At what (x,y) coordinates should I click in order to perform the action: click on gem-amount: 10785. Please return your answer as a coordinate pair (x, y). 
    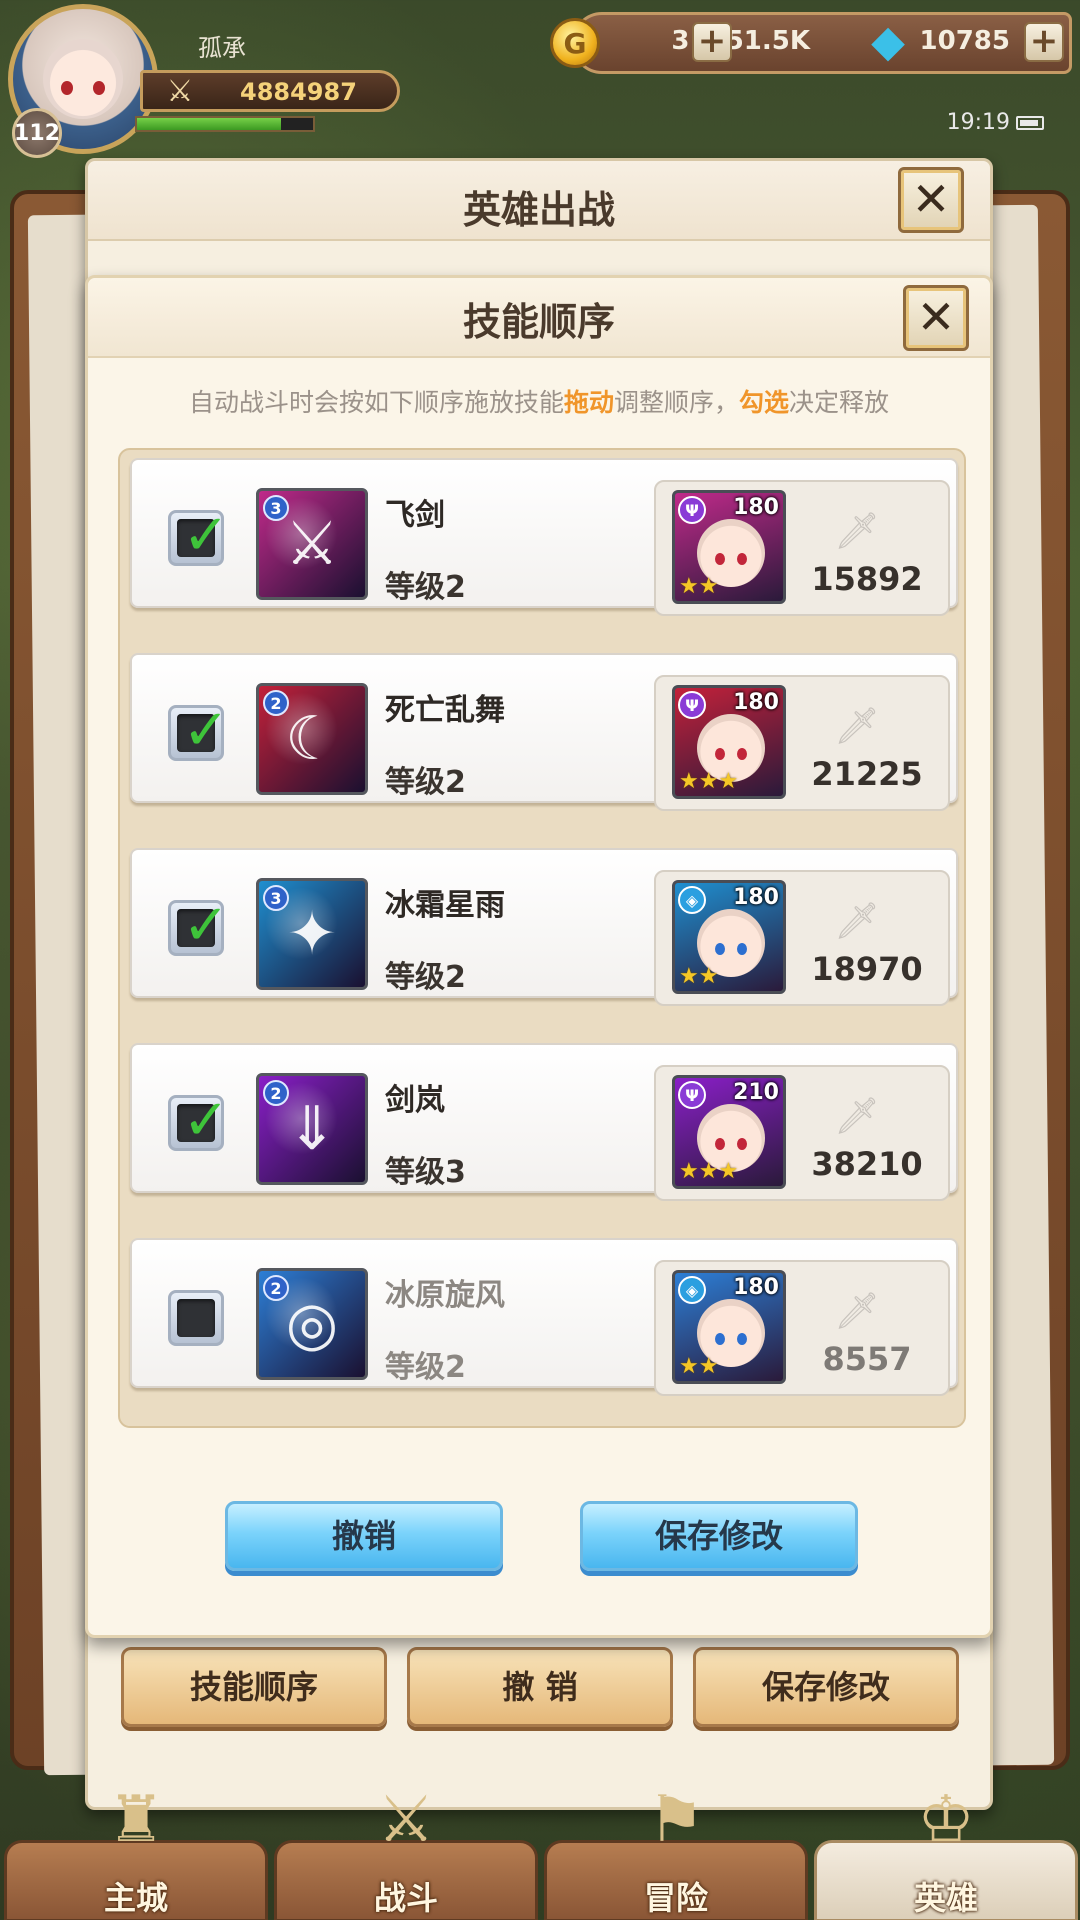
    Looking at the image, I should click on (964, 41).